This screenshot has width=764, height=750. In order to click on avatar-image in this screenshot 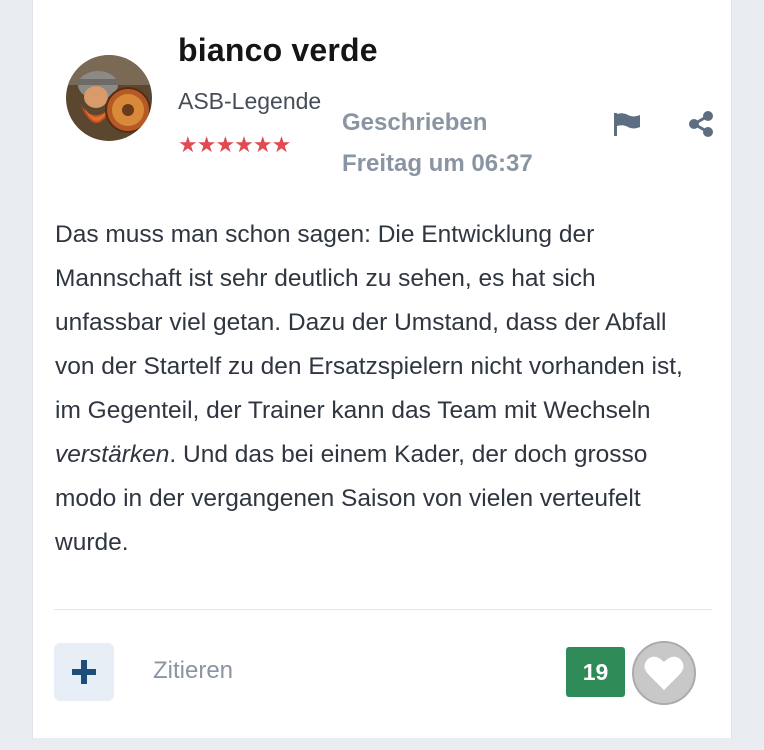, I will do `click(109, 98)`.